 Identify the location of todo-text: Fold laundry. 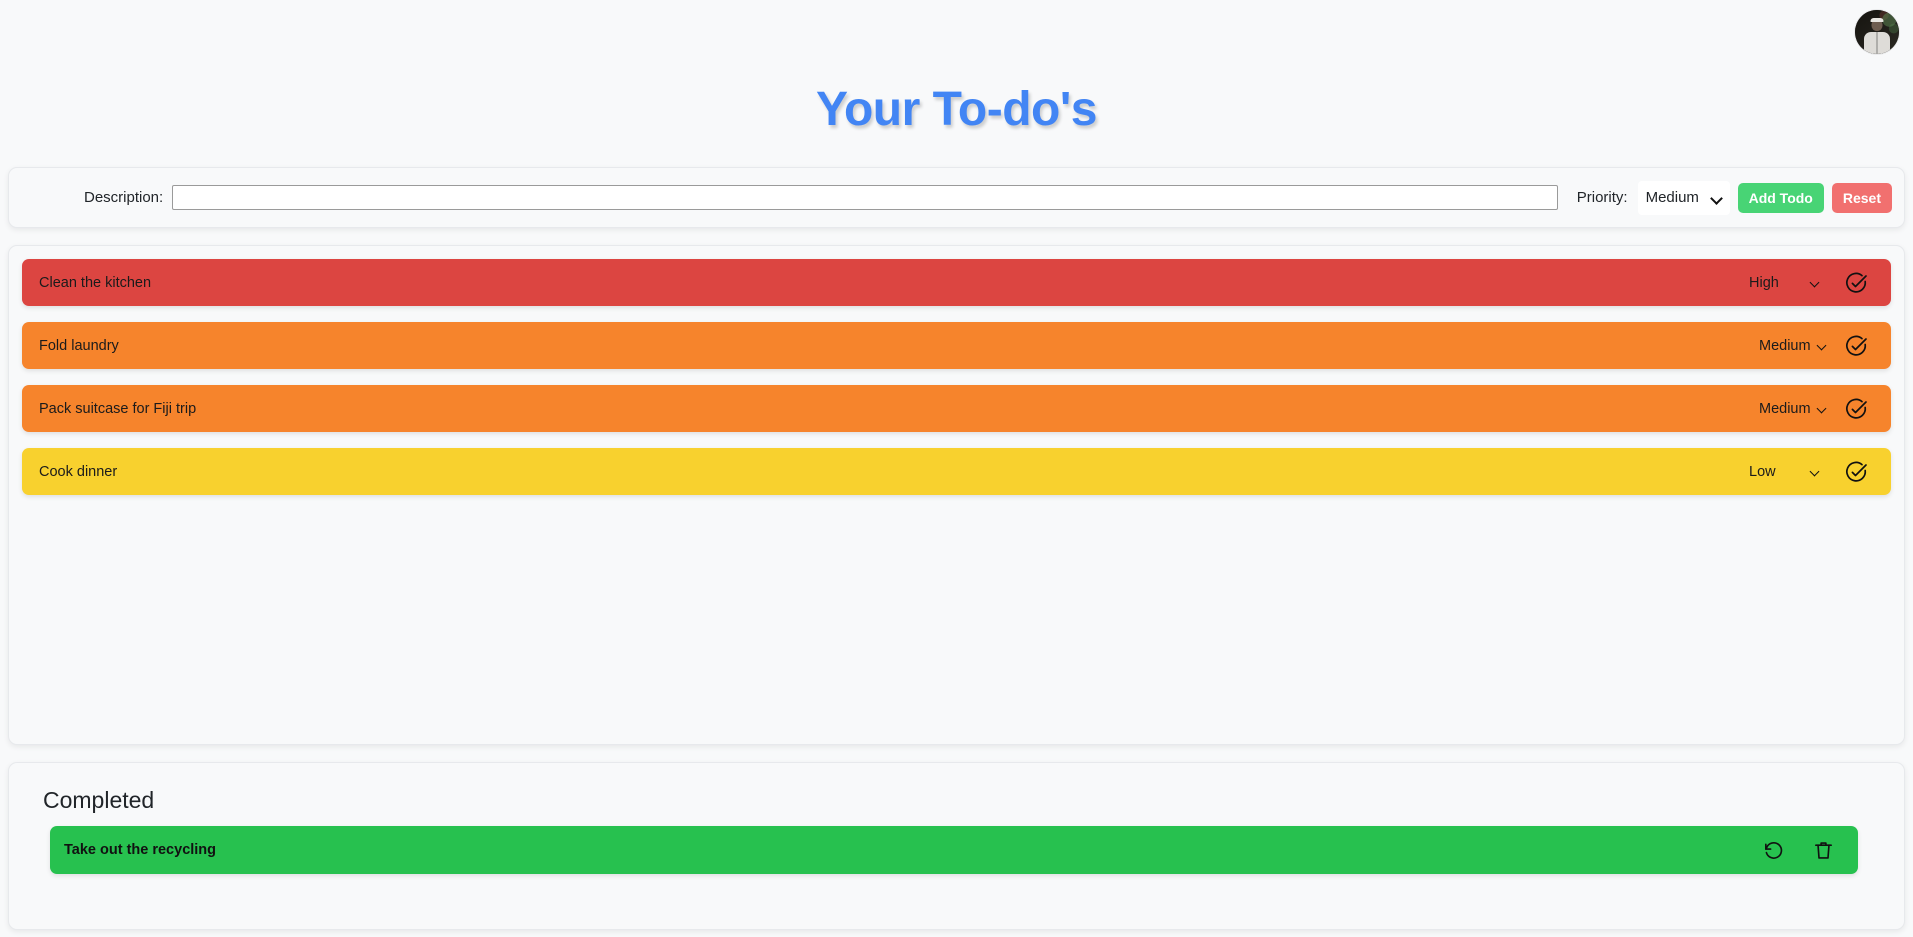
(79, 345).